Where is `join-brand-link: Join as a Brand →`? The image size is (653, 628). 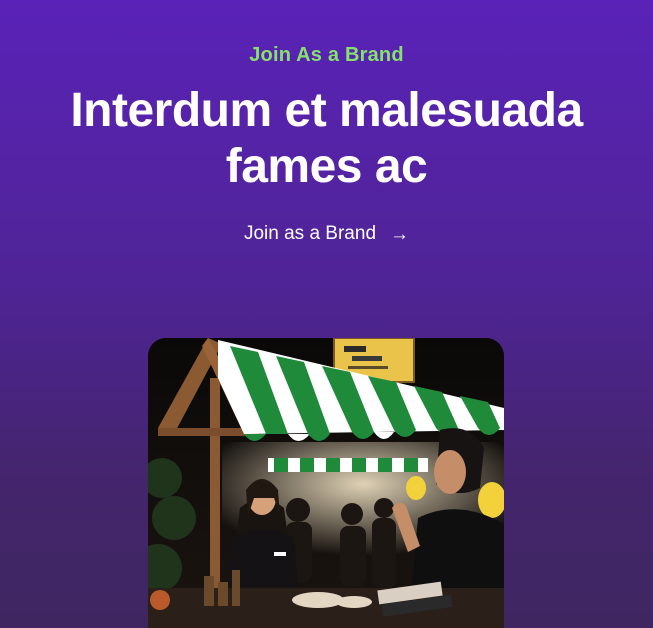 join-brand-link: Join as a Brand → is located at coordinates (326, 234).